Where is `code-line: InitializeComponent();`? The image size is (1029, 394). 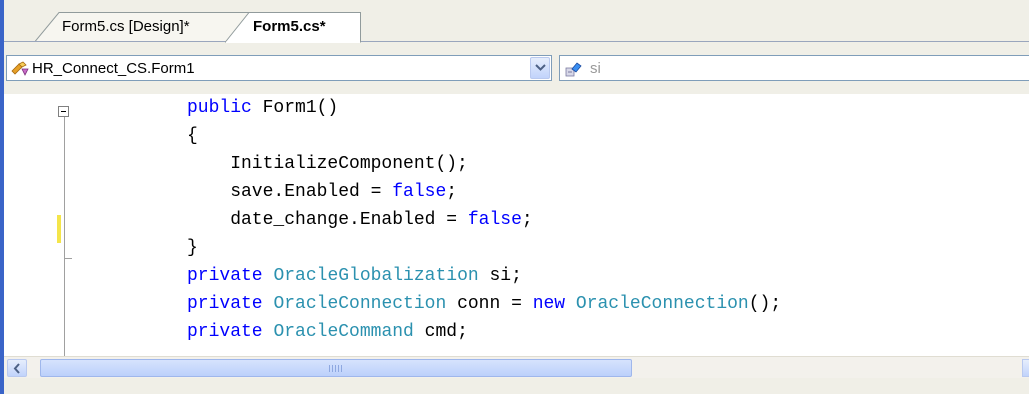
code-line: InitializeComponent(); is located at coordinates (327, 164).